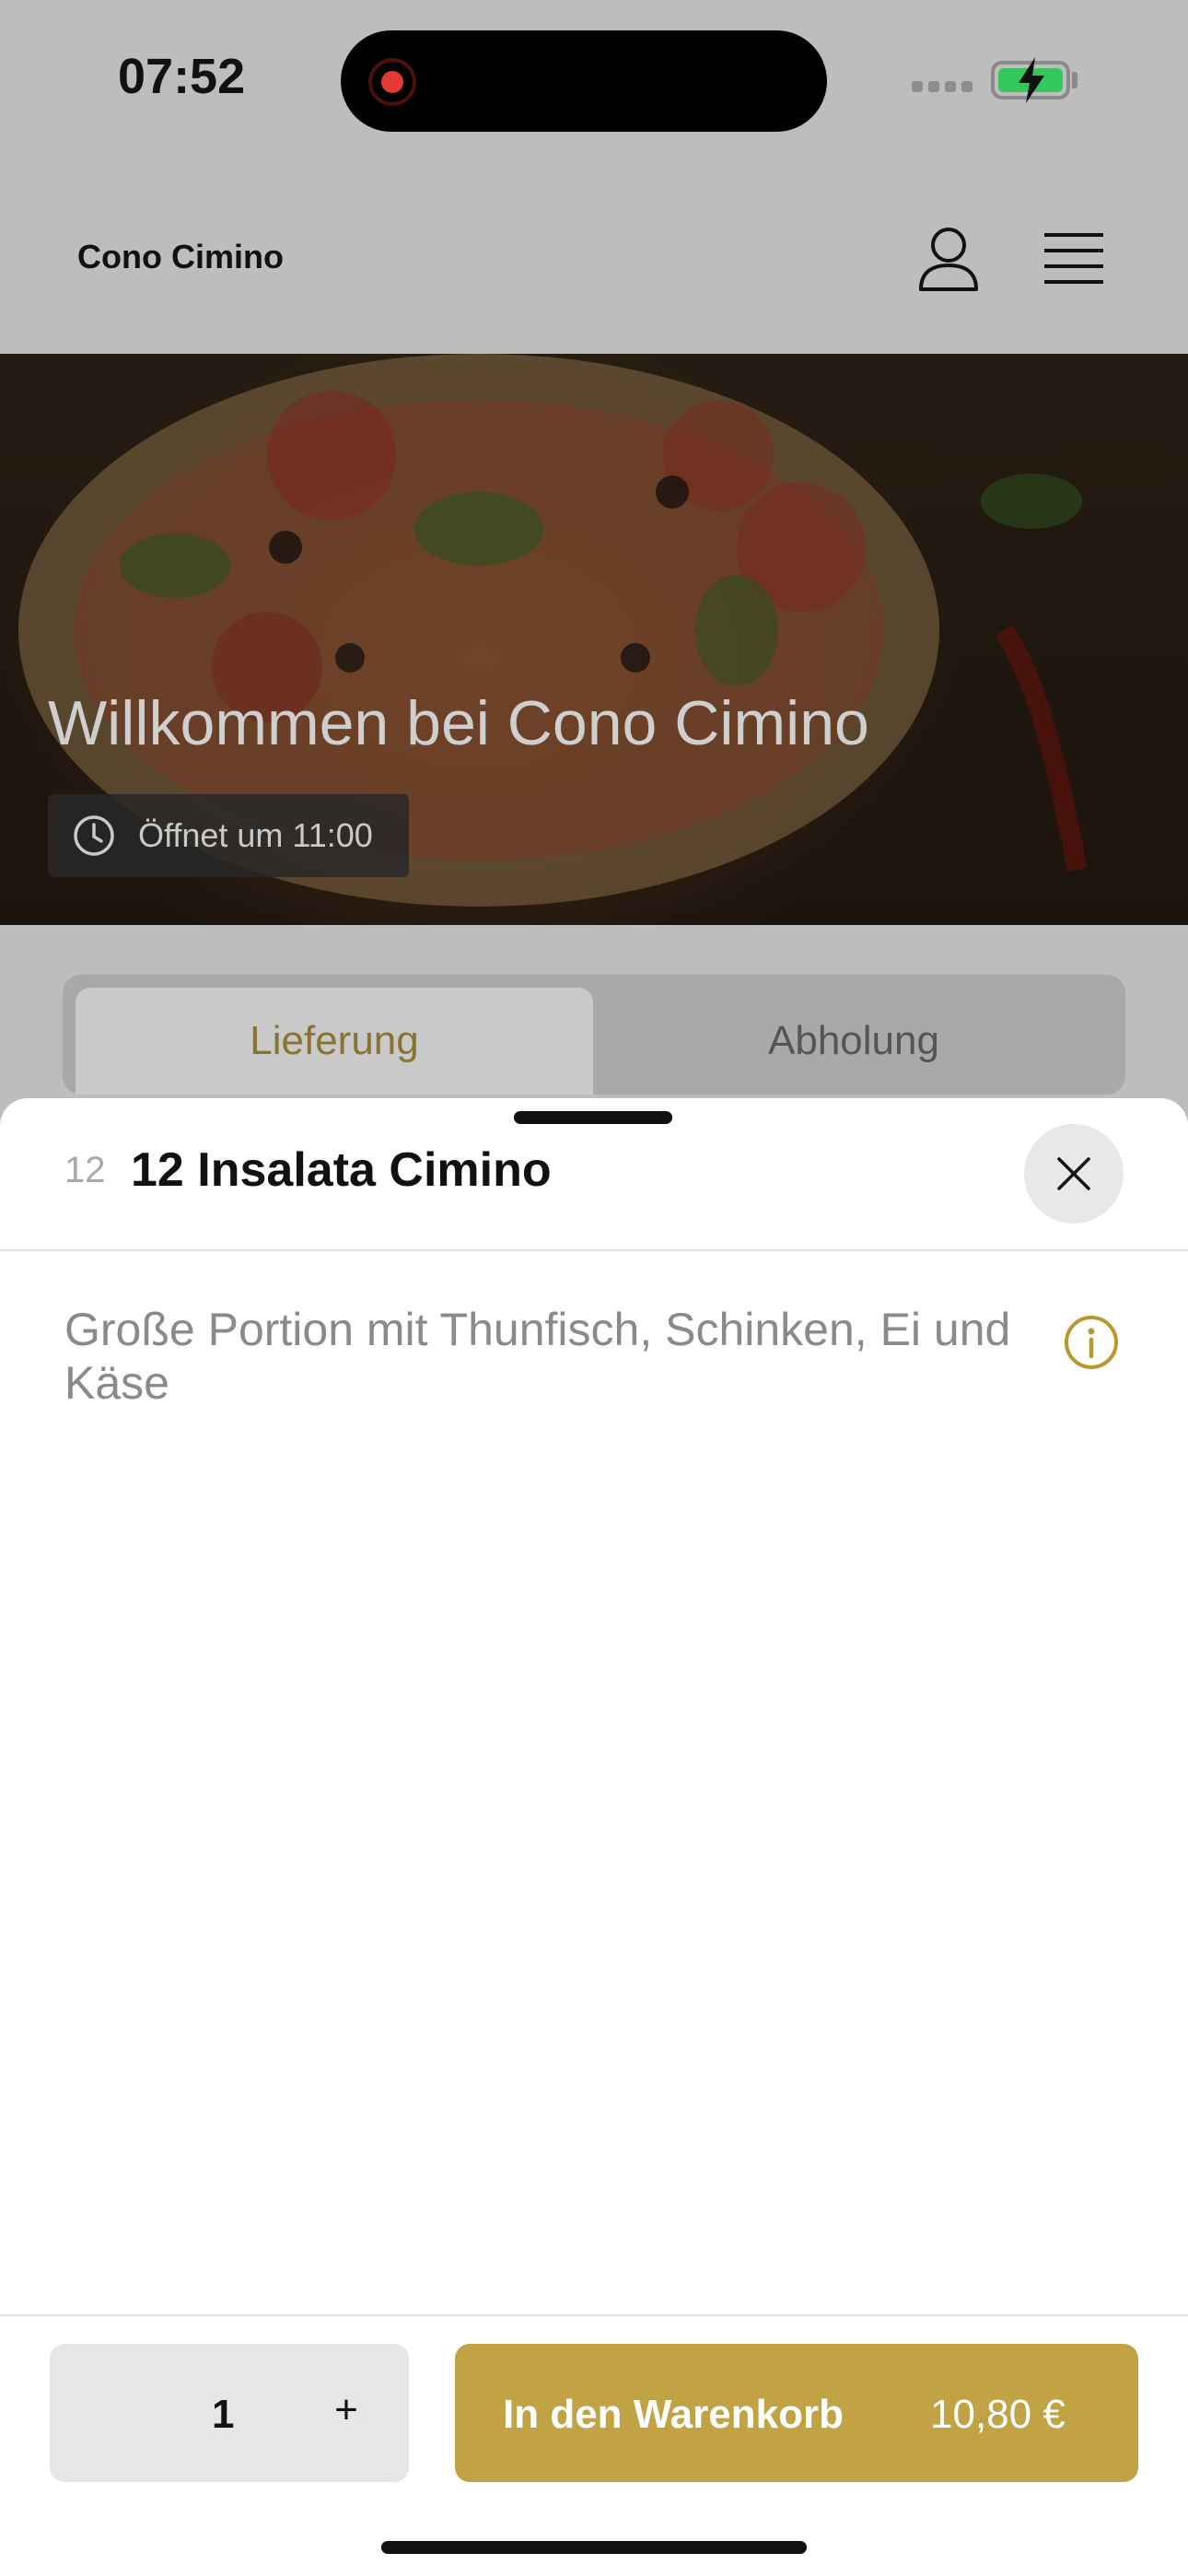  What do you see at coordinates (942, 89) in the screenshot?
I see `signal-icon` at bounding box center [942, 89].